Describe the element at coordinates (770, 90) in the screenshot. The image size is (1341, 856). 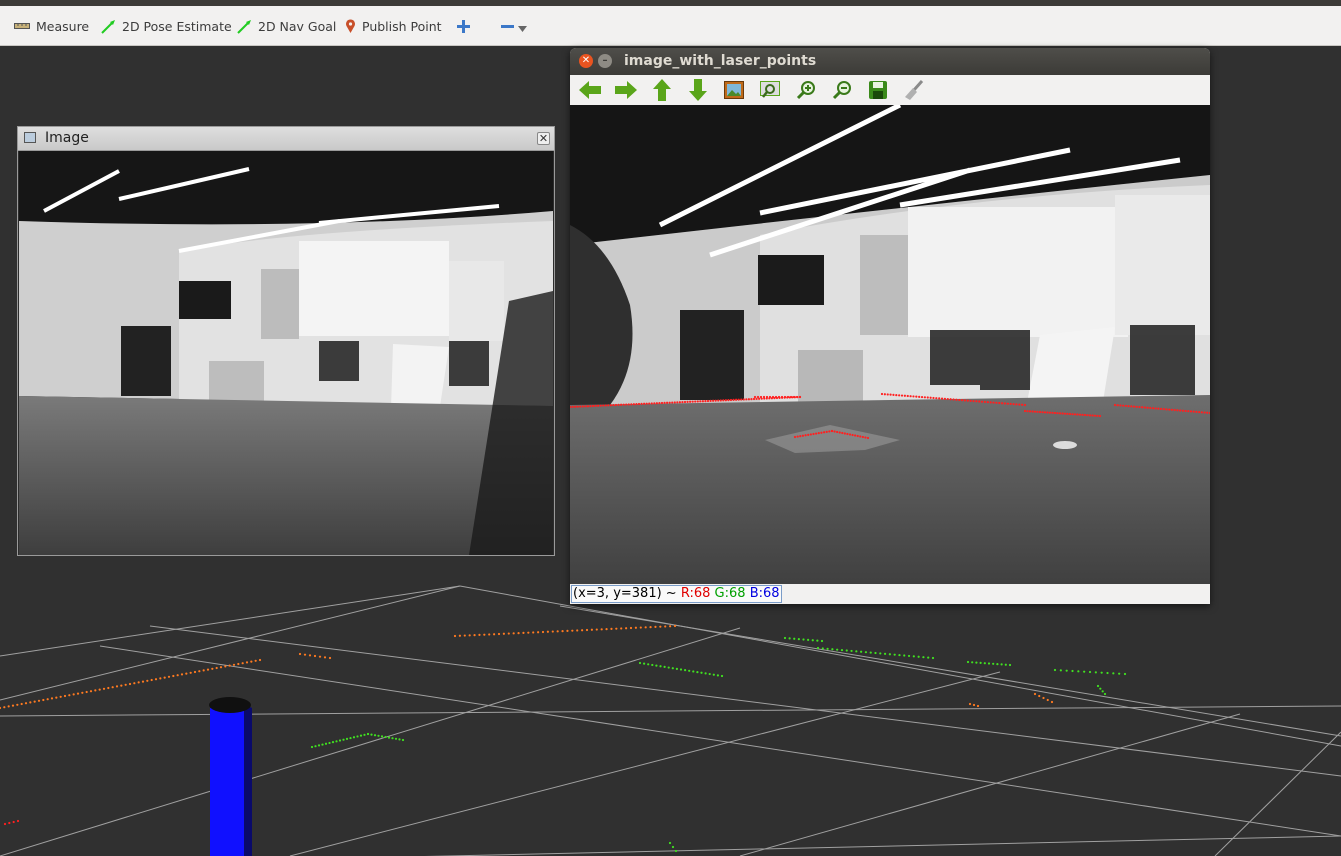
I see `zoom-fit-button` at that location.